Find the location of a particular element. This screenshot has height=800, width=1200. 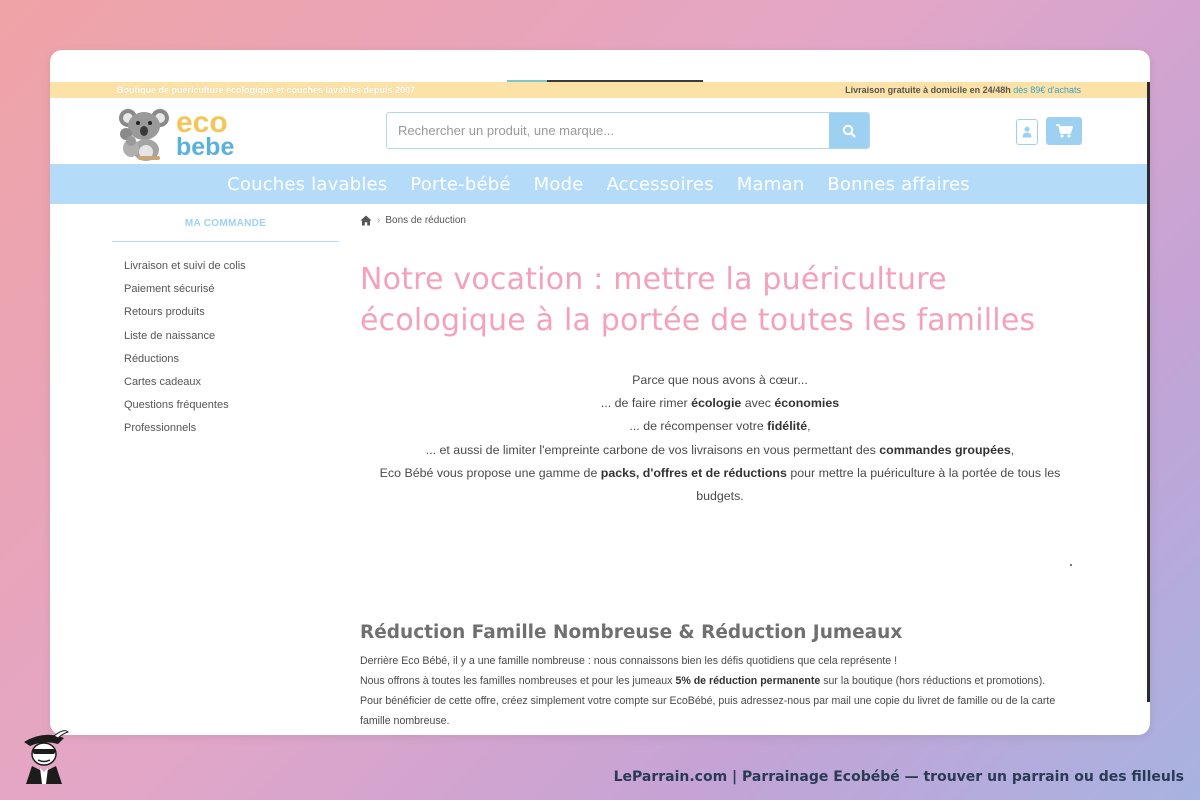

cart-button is located at coordinates (1064, 131).